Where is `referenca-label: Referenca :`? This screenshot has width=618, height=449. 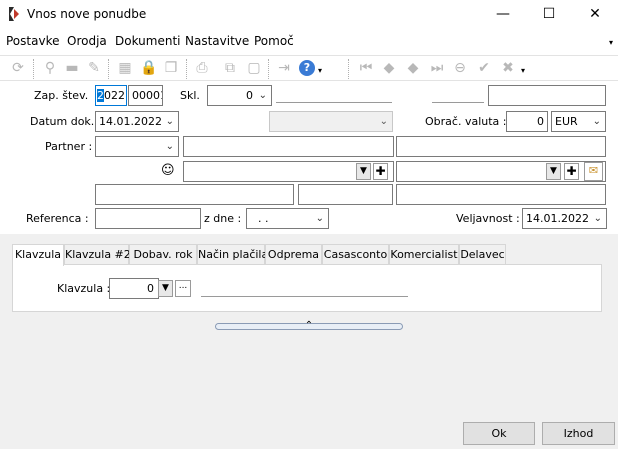
referenca-label: Referenca : is located at coordinates (57, 218).